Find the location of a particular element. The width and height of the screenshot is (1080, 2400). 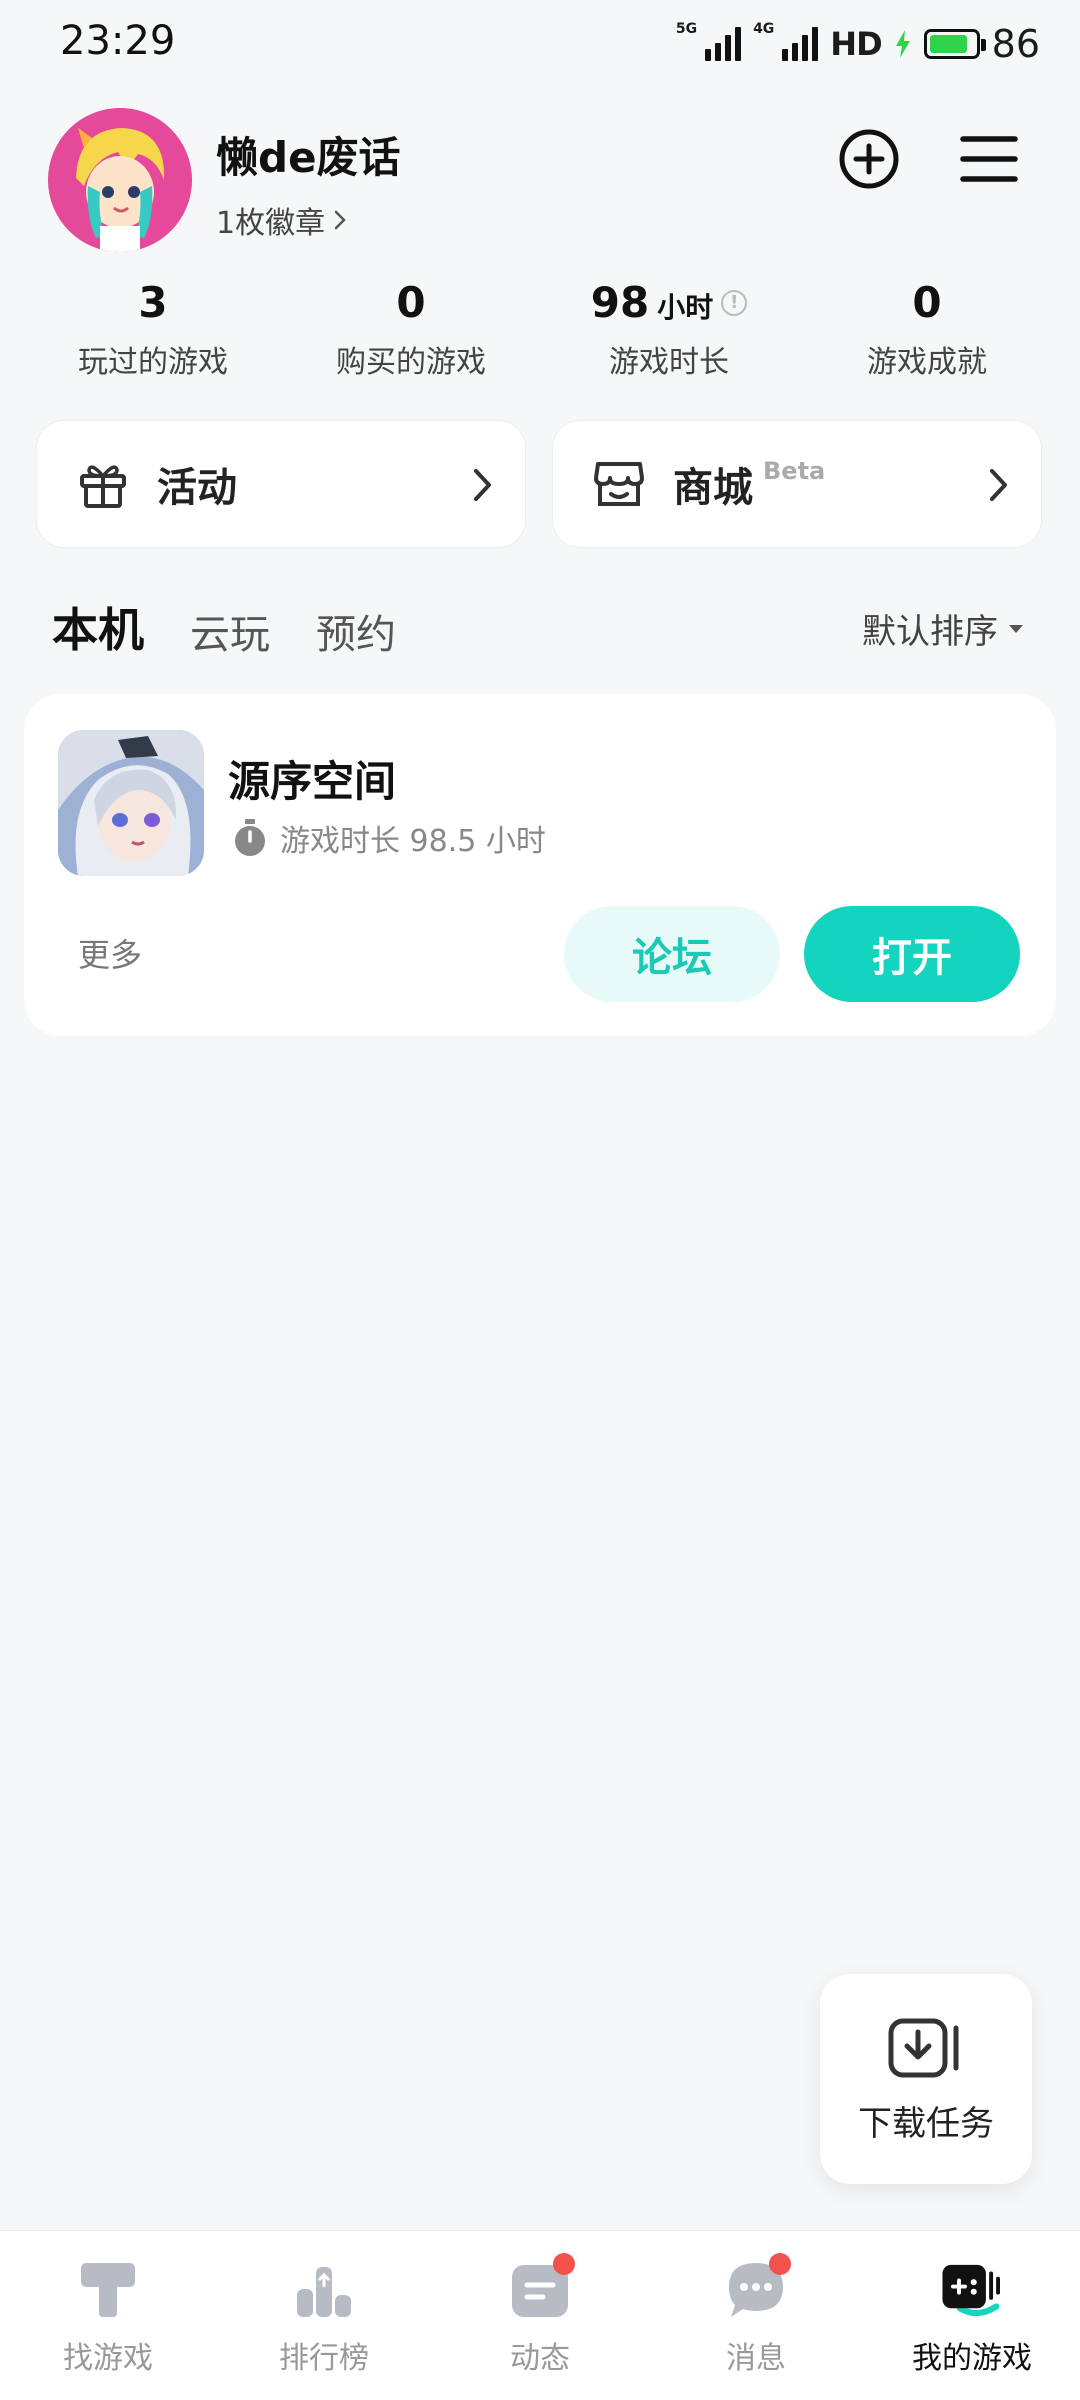

tab-cloud: 云玩 is located at coordinates (230, 631).